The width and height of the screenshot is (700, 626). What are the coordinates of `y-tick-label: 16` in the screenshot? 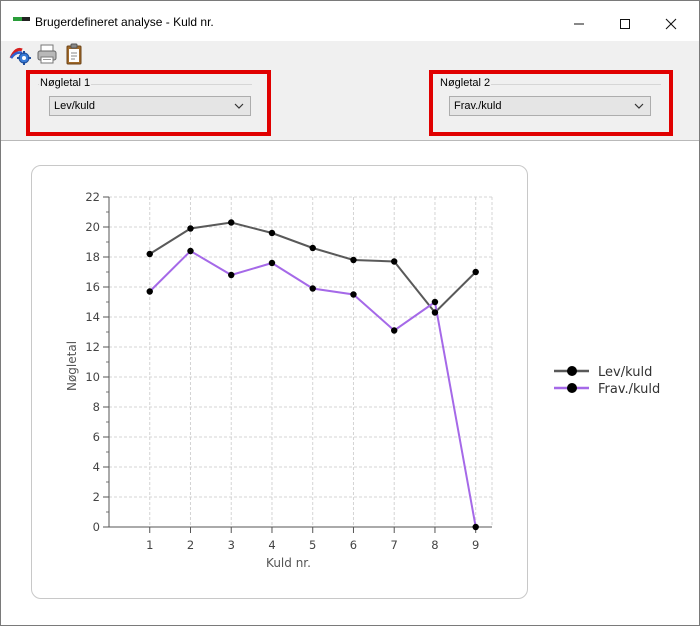 It's located at (92, 287).